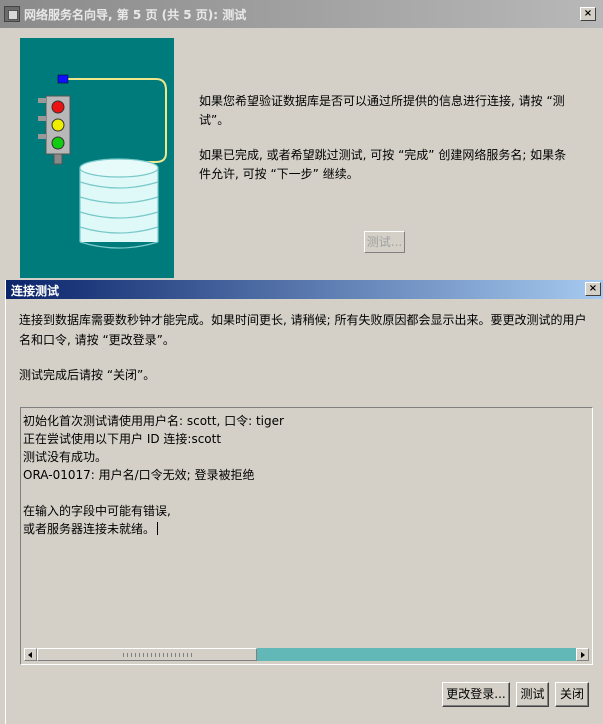 The image size is (603, 724). What do you see at coordinates (306, 654) in the screenshot?
I see `horizontal-scrollbar` at bounding box center [306, 654].